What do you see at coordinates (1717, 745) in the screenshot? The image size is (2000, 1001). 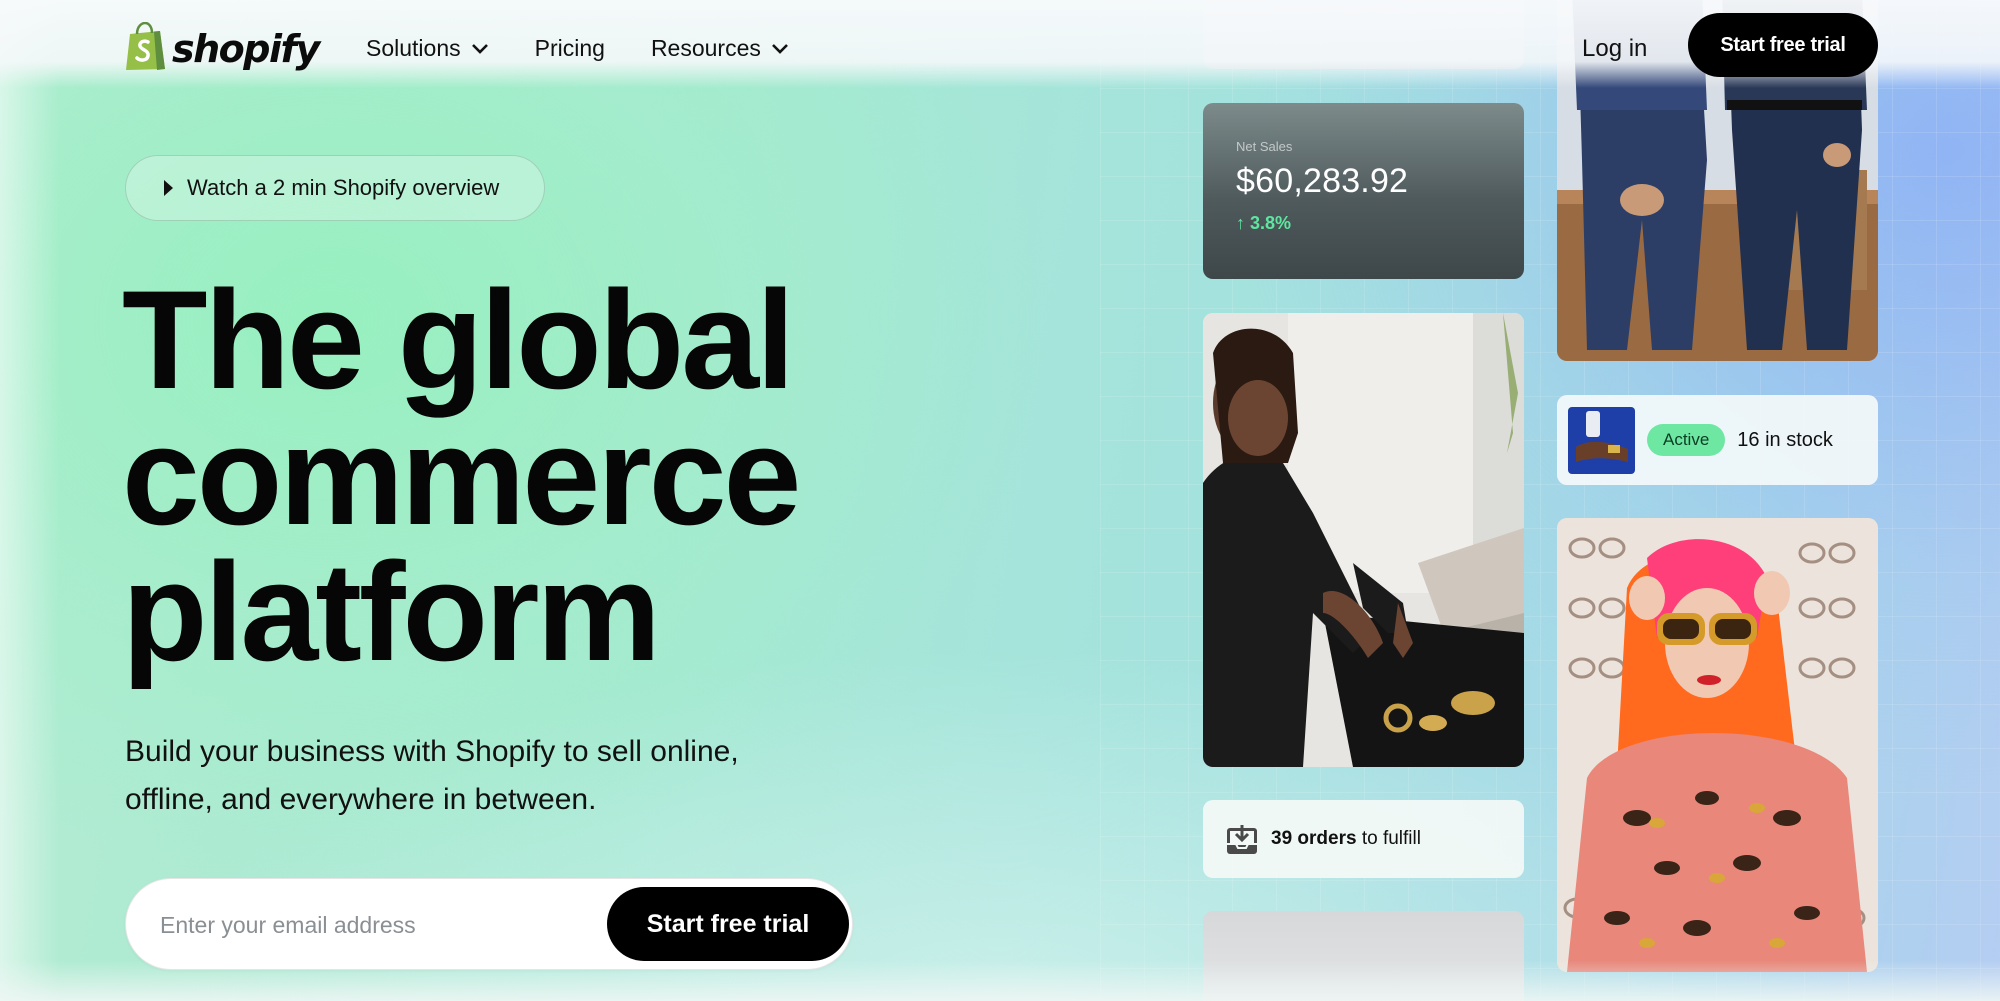 I see `merchant-sunglasses-photo` at bounding box center [1717, 745].